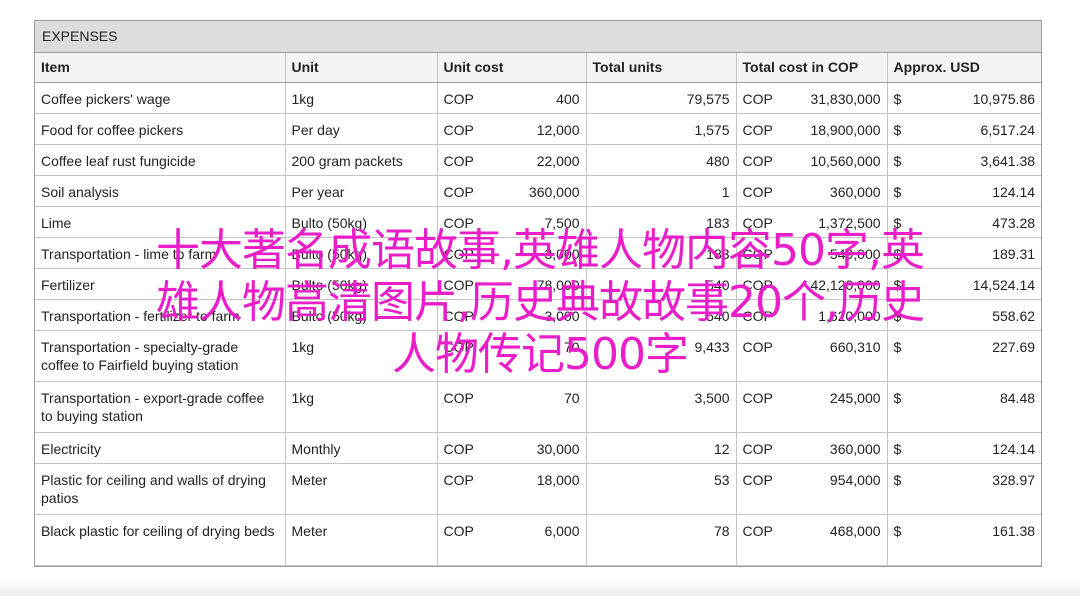  What do you see at coordinates (160, 448) in the screenshot?
I see `cell-item: Electricity` at bounding box center [160, 448].